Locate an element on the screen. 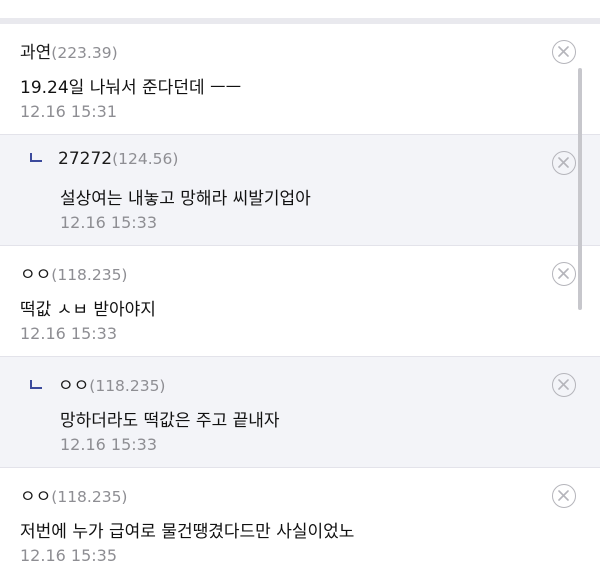  comment-text: 19.24일 나눠서 준다던데 ㅡㅡ is located at coordinates (131, 88).